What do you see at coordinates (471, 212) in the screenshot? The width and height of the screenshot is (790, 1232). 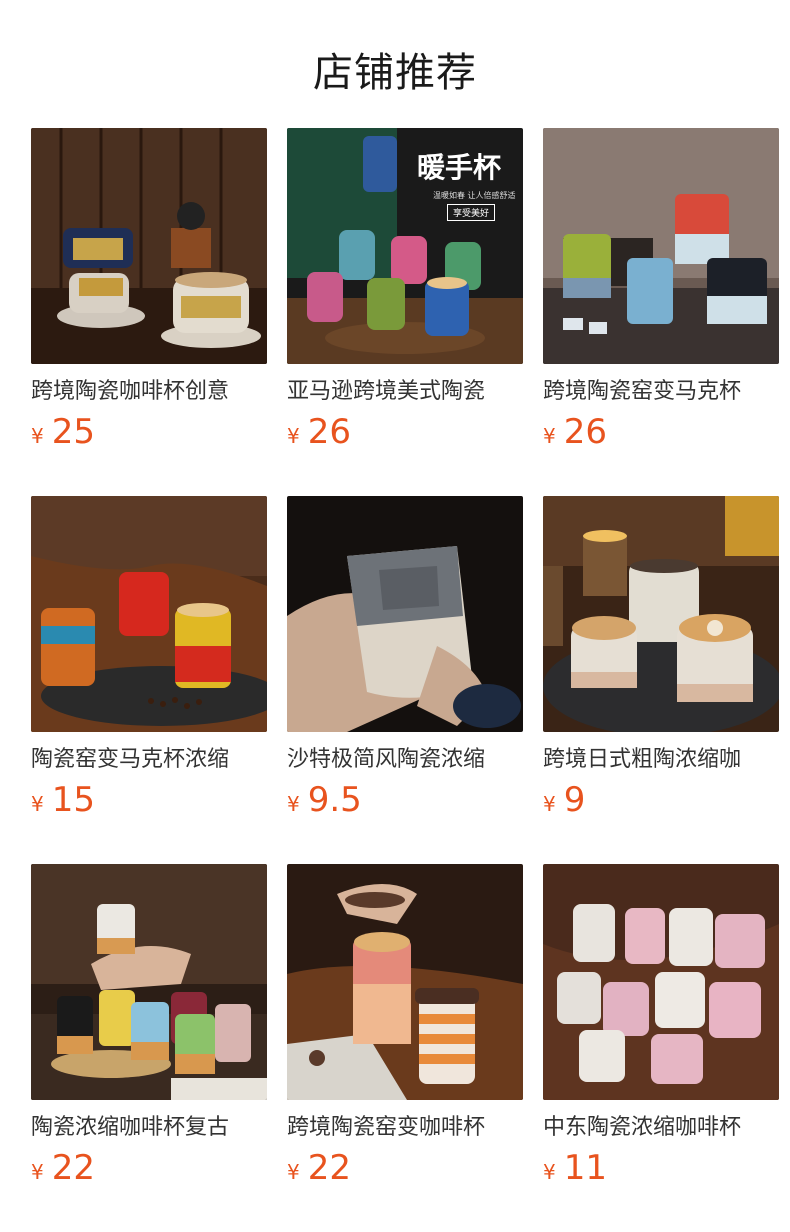 I see `warm-hand-badge: 享受美好` at bounding box center [471, 212].